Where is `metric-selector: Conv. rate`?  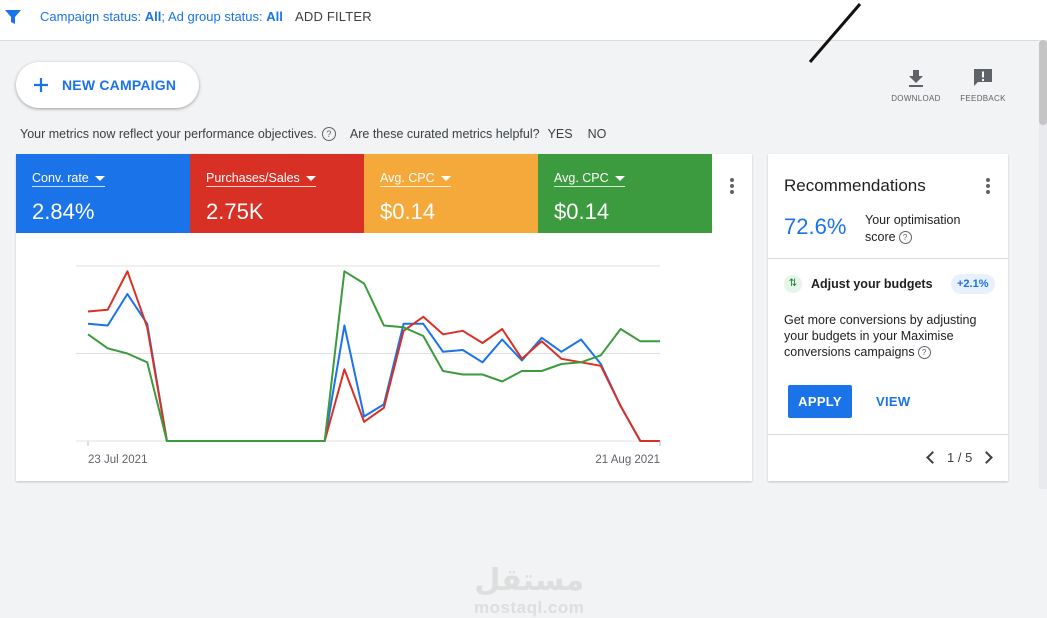 metric-selector: Conv. rate is located at coordinates (68, 179).